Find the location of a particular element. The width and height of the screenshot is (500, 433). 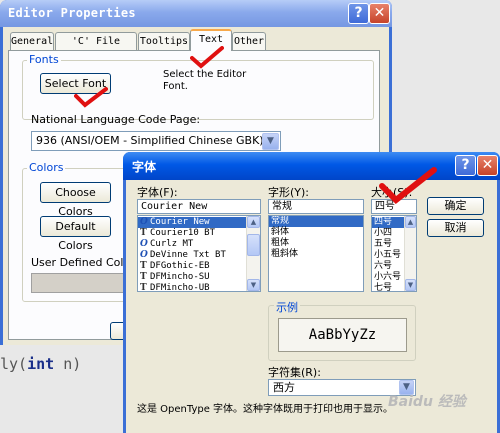

font-size-list: 四号 小四 五号 小五号 六号 小六号 七号 ▲ ▼ is located at coordinates (394, 253).